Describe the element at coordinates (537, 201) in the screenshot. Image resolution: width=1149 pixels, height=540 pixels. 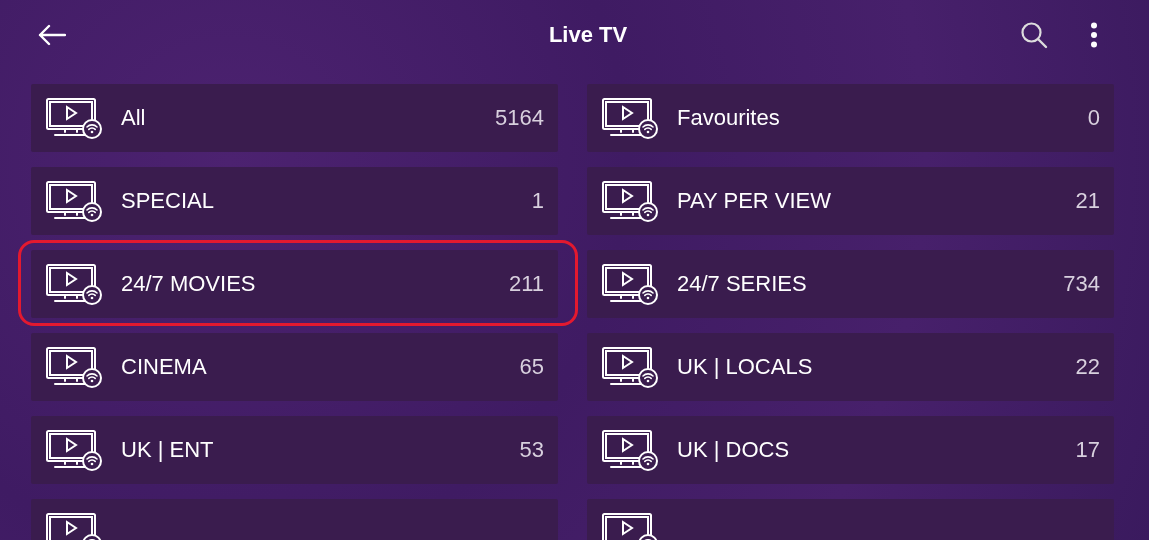
I see `channel-count: 1` at that location.